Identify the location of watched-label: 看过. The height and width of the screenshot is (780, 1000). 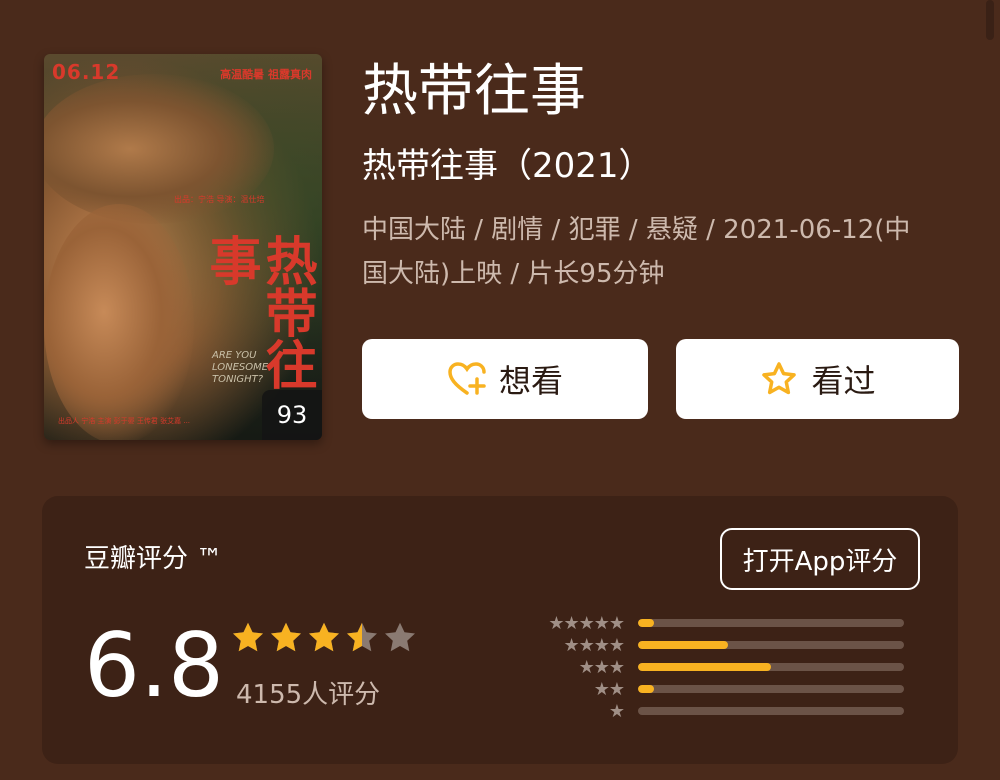
(843, 381).